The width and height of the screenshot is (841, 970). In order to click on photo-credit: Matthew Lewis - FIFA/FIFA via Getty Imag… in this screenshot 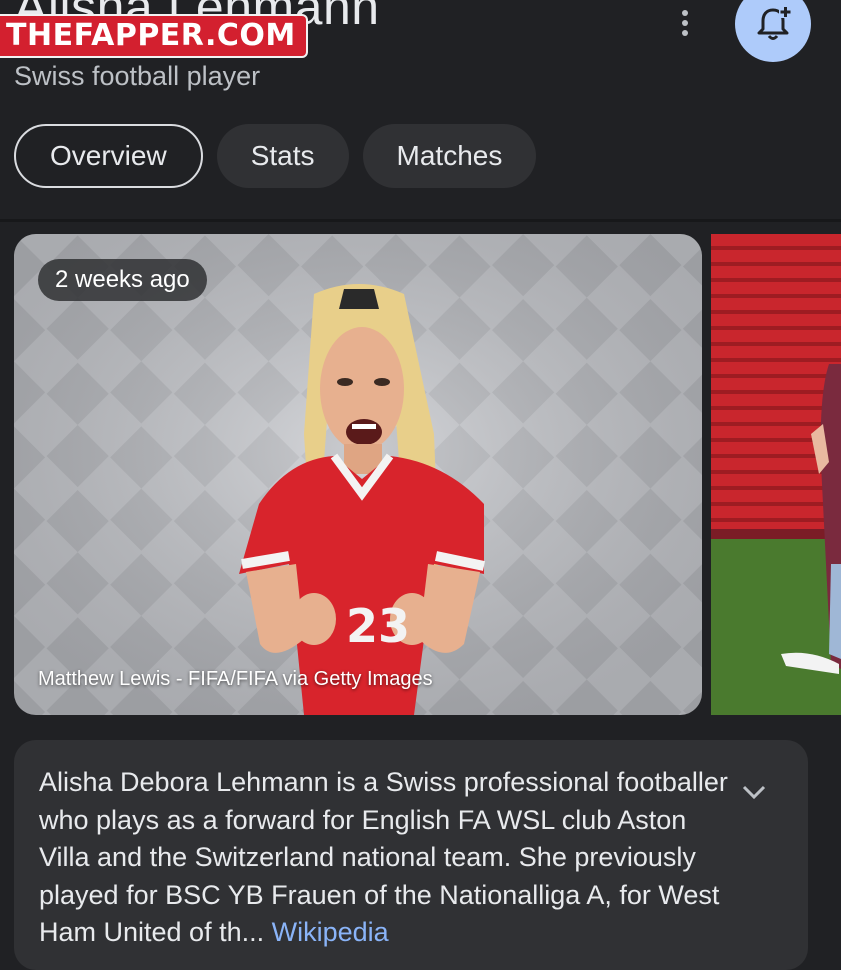, I will do `click(235, 679)`.